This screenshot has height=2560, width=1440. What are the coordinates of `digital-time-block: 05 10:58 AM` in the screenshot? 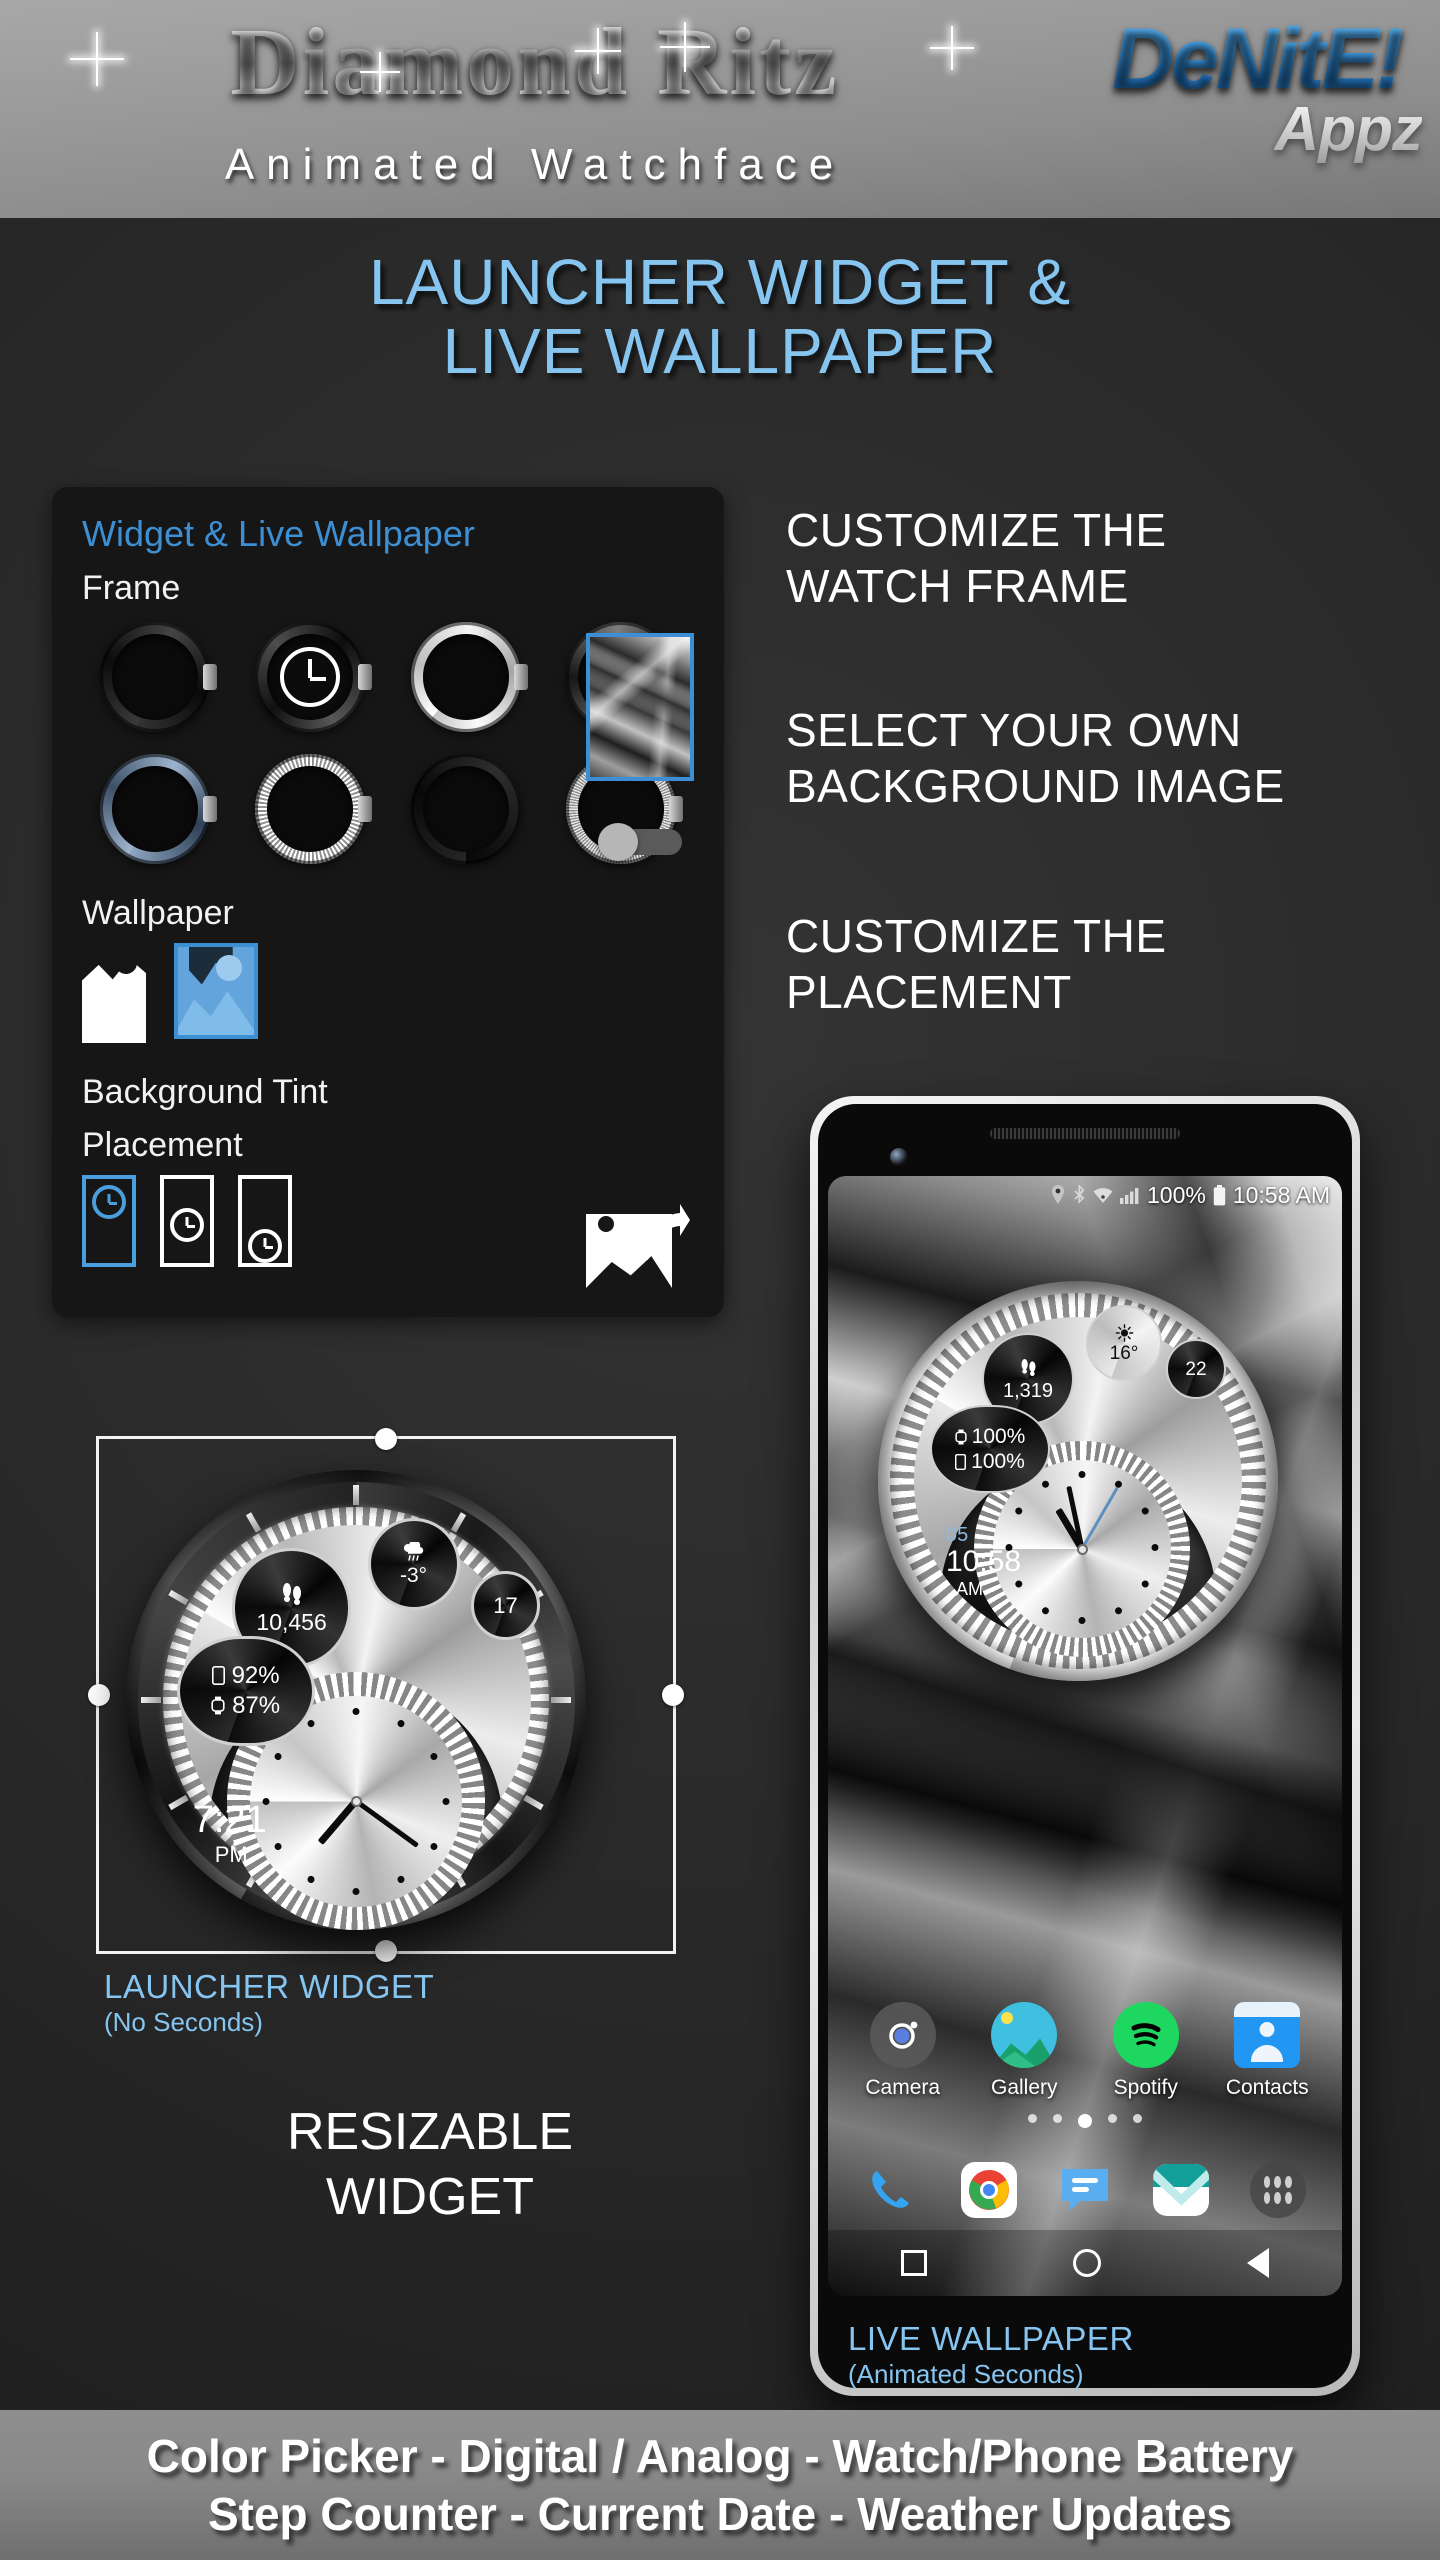 It's located at (983, 1561).